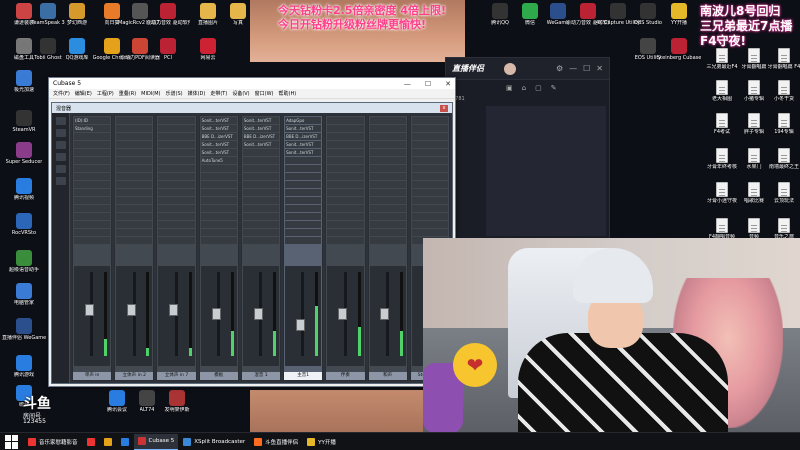  What do you see at coordinates (24, 121) in the screenshot?
I see `desktop-left-icon-16: SteamVR` at bounding box center [24, 121].